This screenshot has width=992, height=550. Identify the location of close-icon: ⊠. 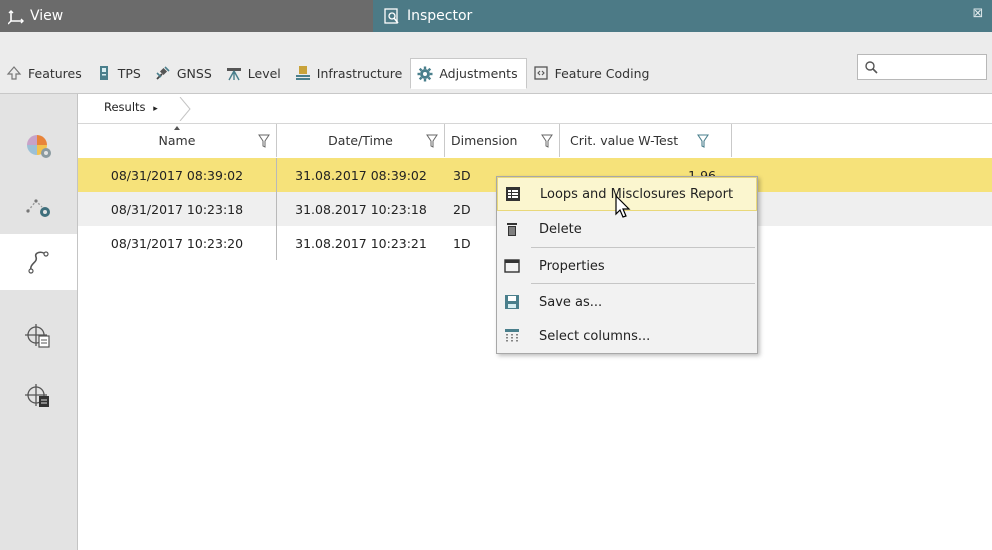
(978, 13).